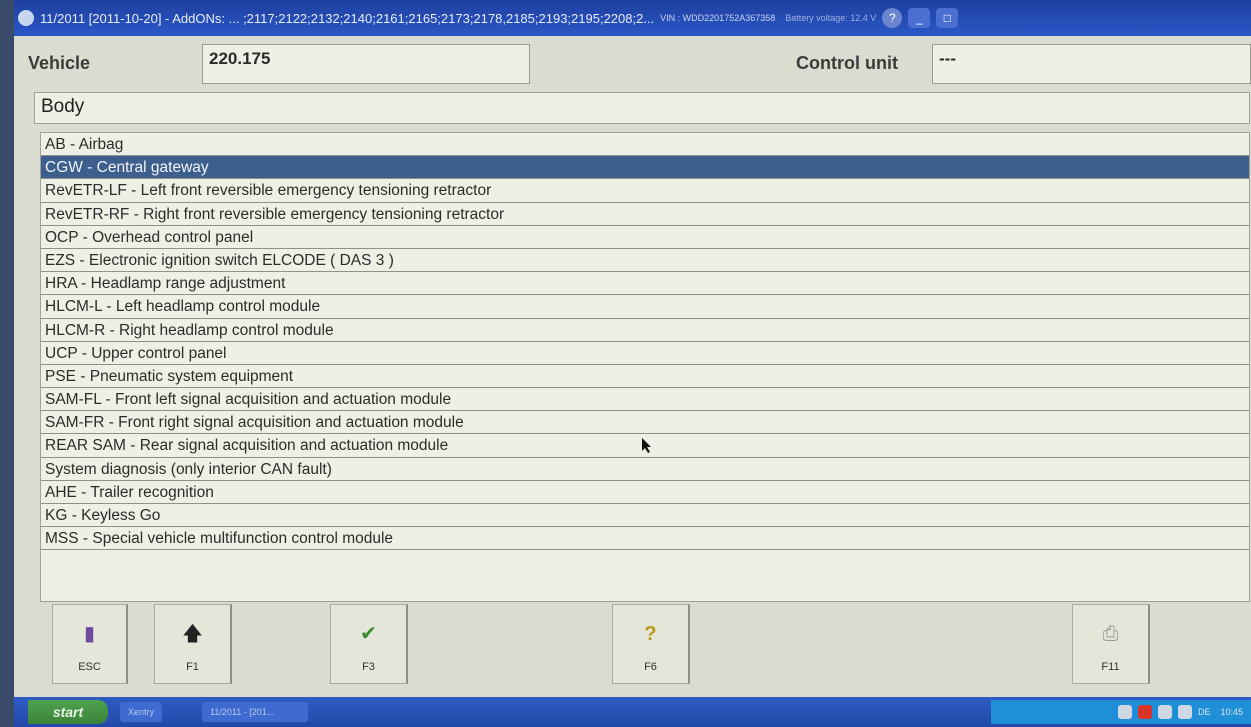 The image size is (1251, 727). Describe the element at coordinates (645, 492) in the screenshot. I see `list-item: AHE - Trailer recognition` at that location.